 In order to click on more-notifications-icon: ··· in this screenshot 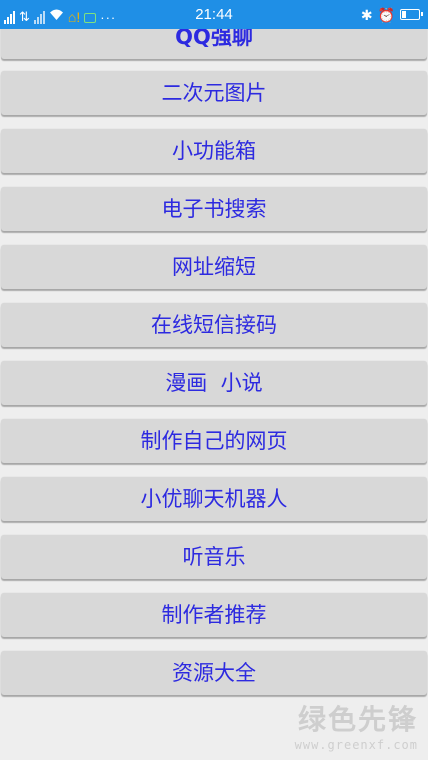, I will do `click(108, 17)`.